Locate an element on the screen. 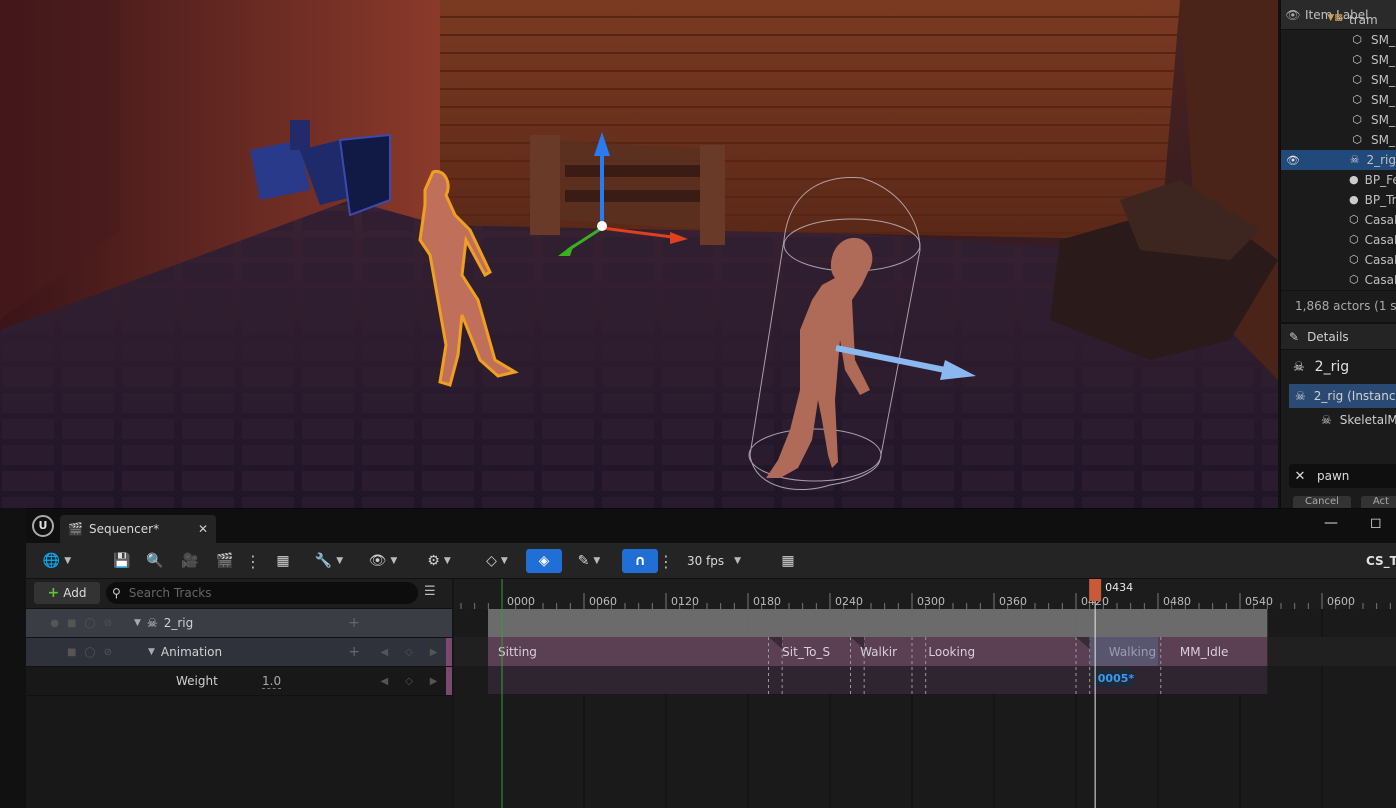 This screenshot has height=808, width=1396. track-label: 2_rig is located at coordinates (178, 623).